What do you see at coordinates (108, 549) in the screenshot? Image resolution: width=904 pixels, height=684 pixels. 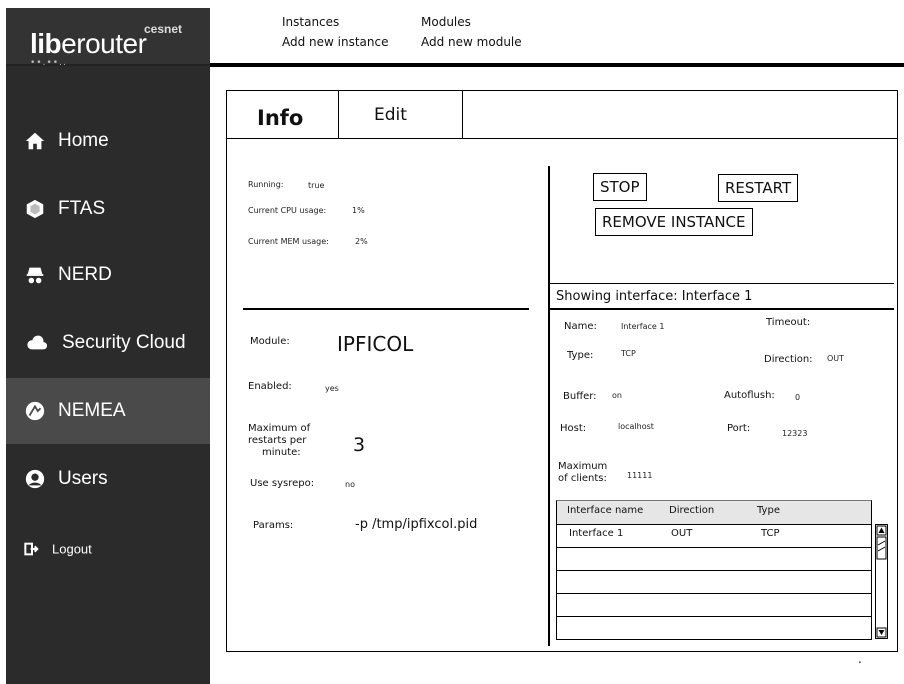 I see `logout-button: Logout` at bounding box center [108, 549].